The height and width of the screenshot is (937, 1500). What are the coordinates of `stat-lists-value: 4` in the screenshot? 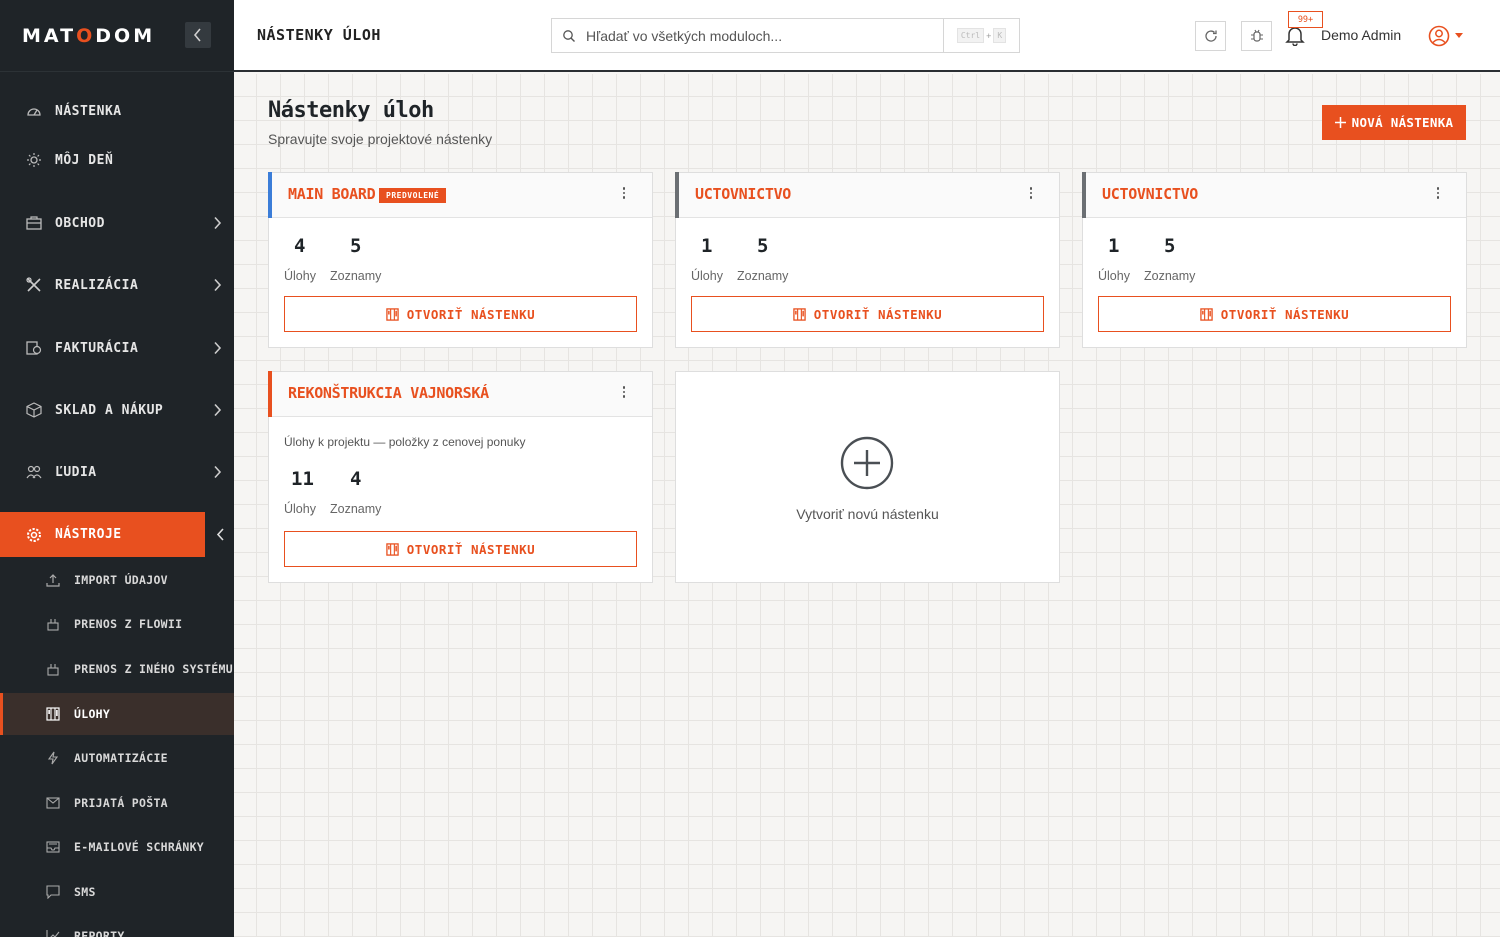 It's located at (356, 479).